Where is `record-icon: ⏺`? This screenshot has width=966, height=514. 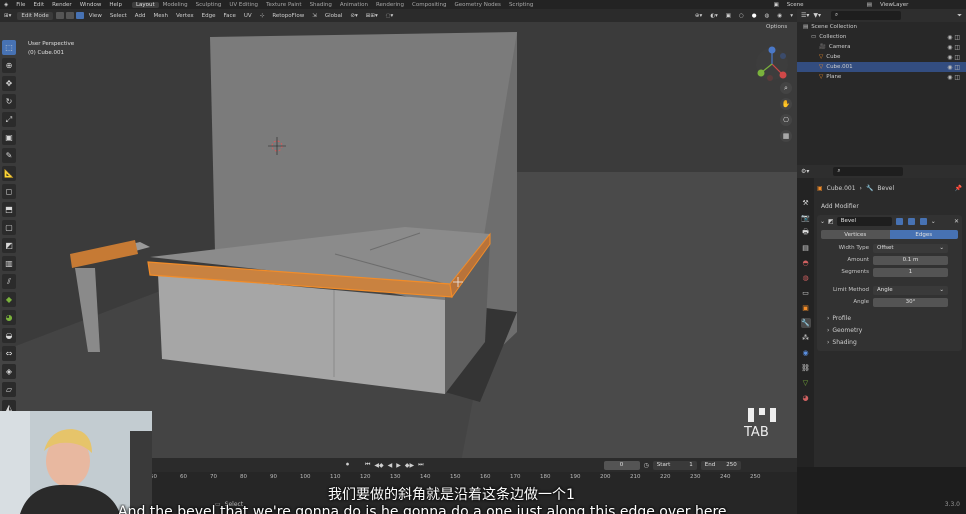 record-icon: ⏺ is located at coordinates (347, 465).